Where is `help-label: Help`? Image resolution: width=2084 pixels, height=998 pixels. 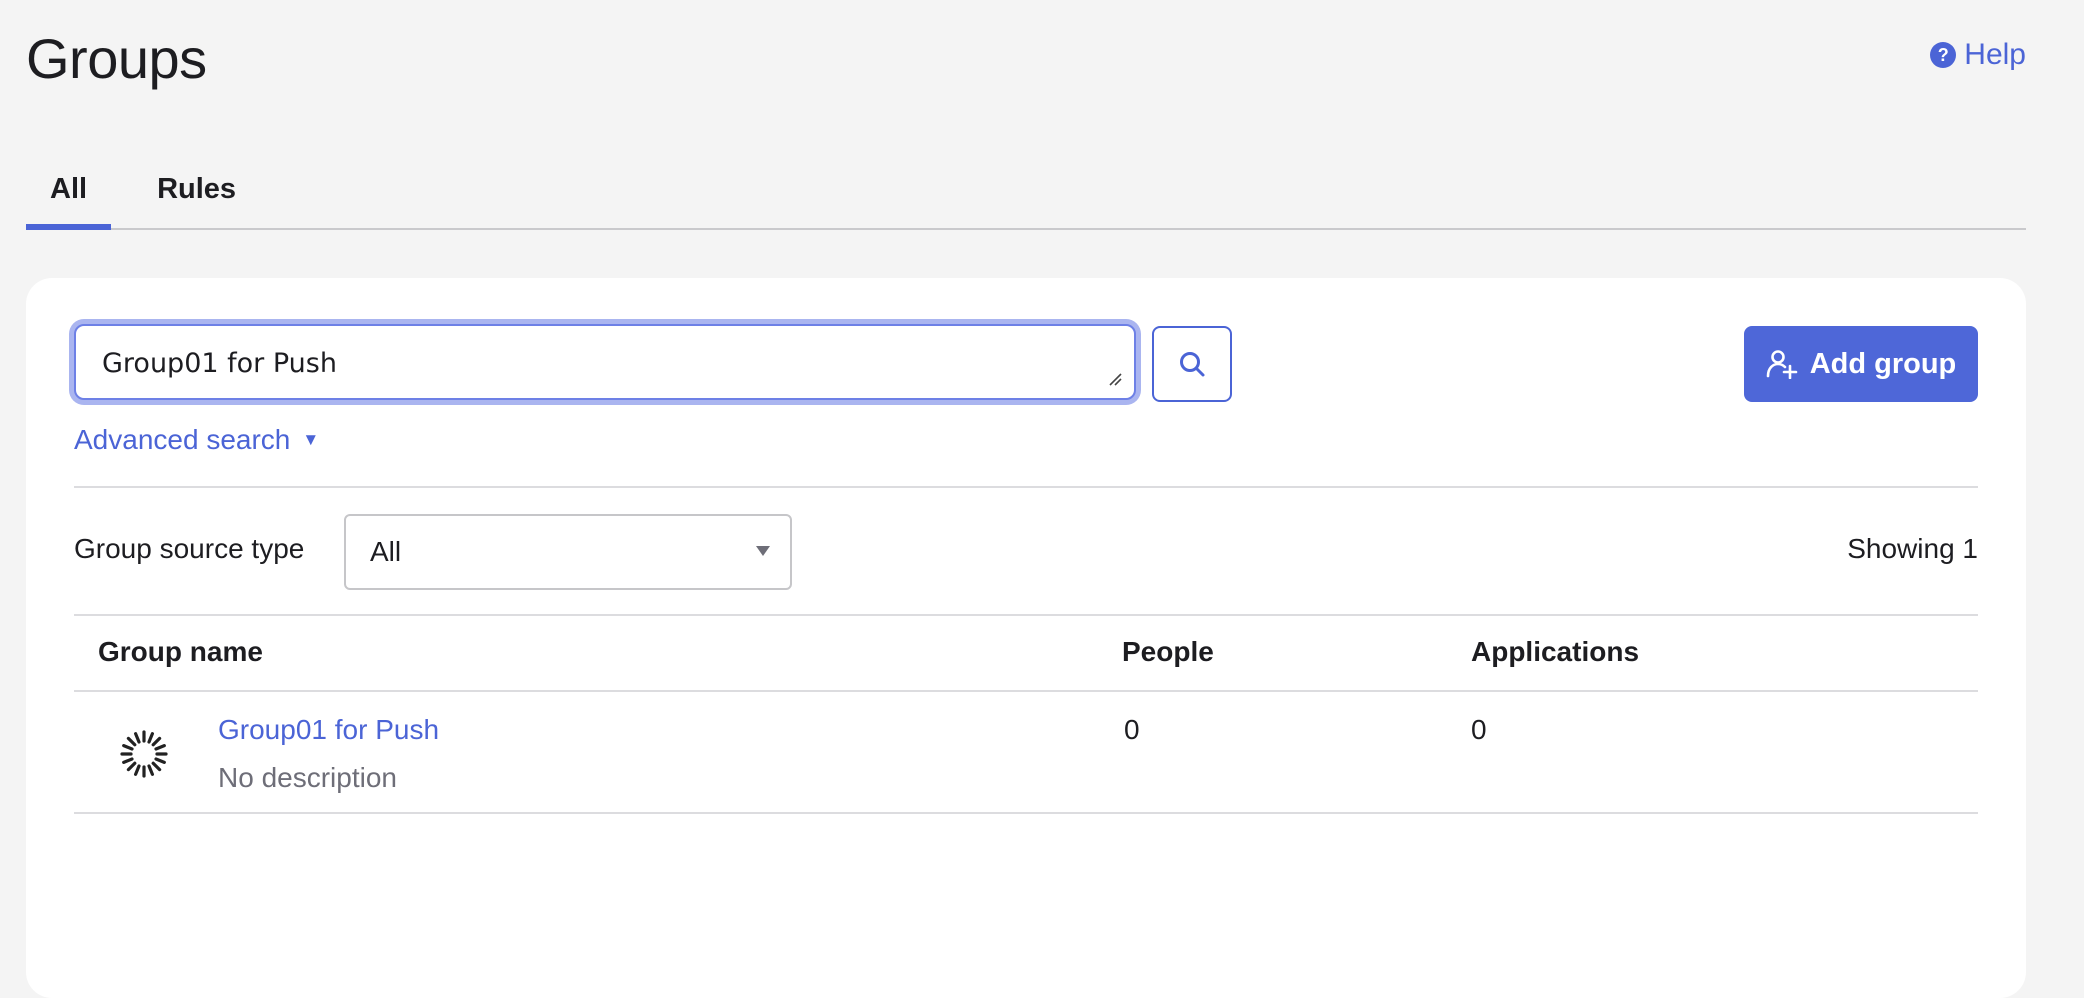 help-label: Help is located at coordinates (1995, 54).